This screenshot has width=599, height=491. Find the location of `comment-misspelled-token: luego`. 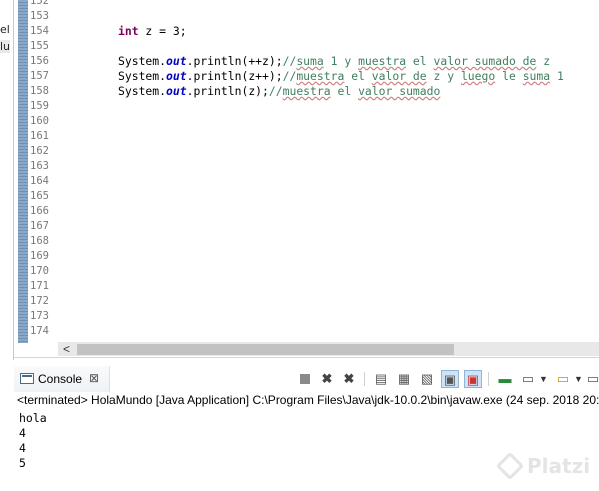

comment-misspelled-token: luego is located at coordinates (478, 76).